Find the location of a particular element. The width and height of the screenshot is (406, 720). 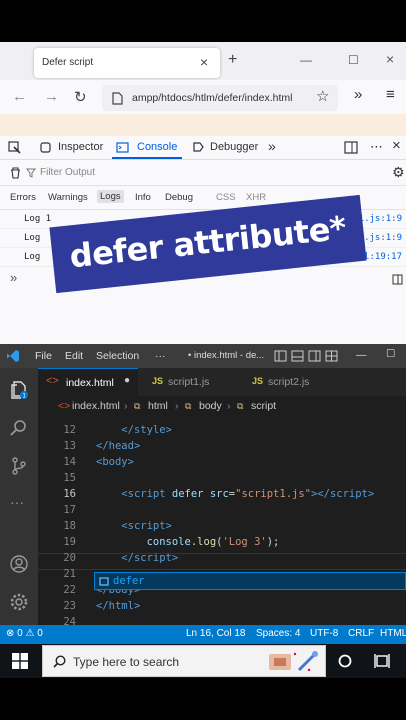

line-number: 15 is located at coordinates (69, 478).